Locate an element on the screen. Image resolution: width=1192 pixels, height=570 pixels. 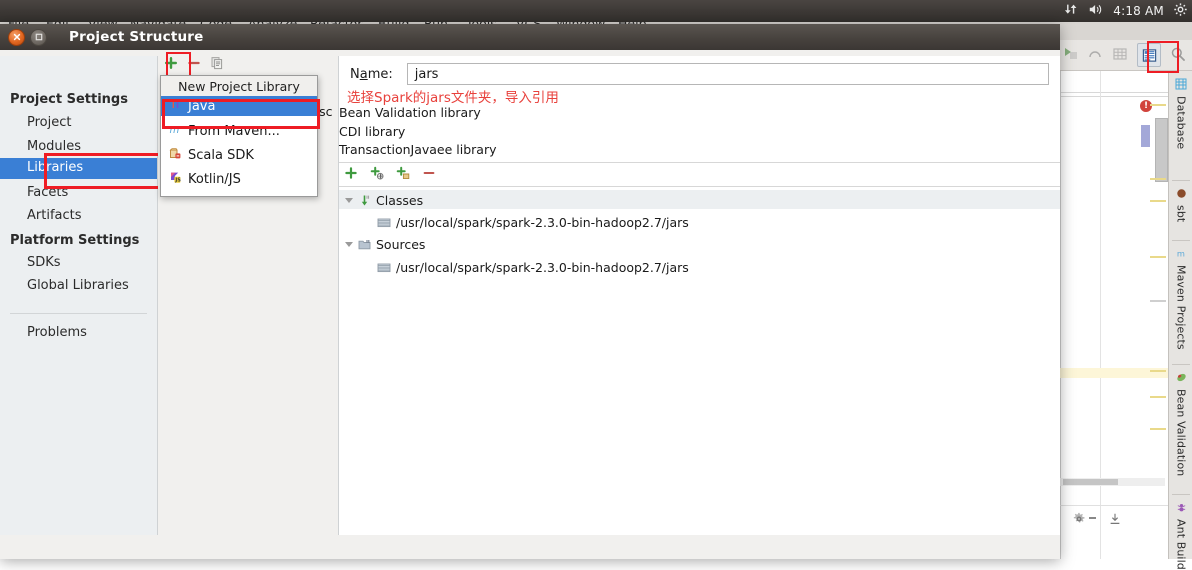
tool-window-label: sbt is located at coordinates (1181, 214).